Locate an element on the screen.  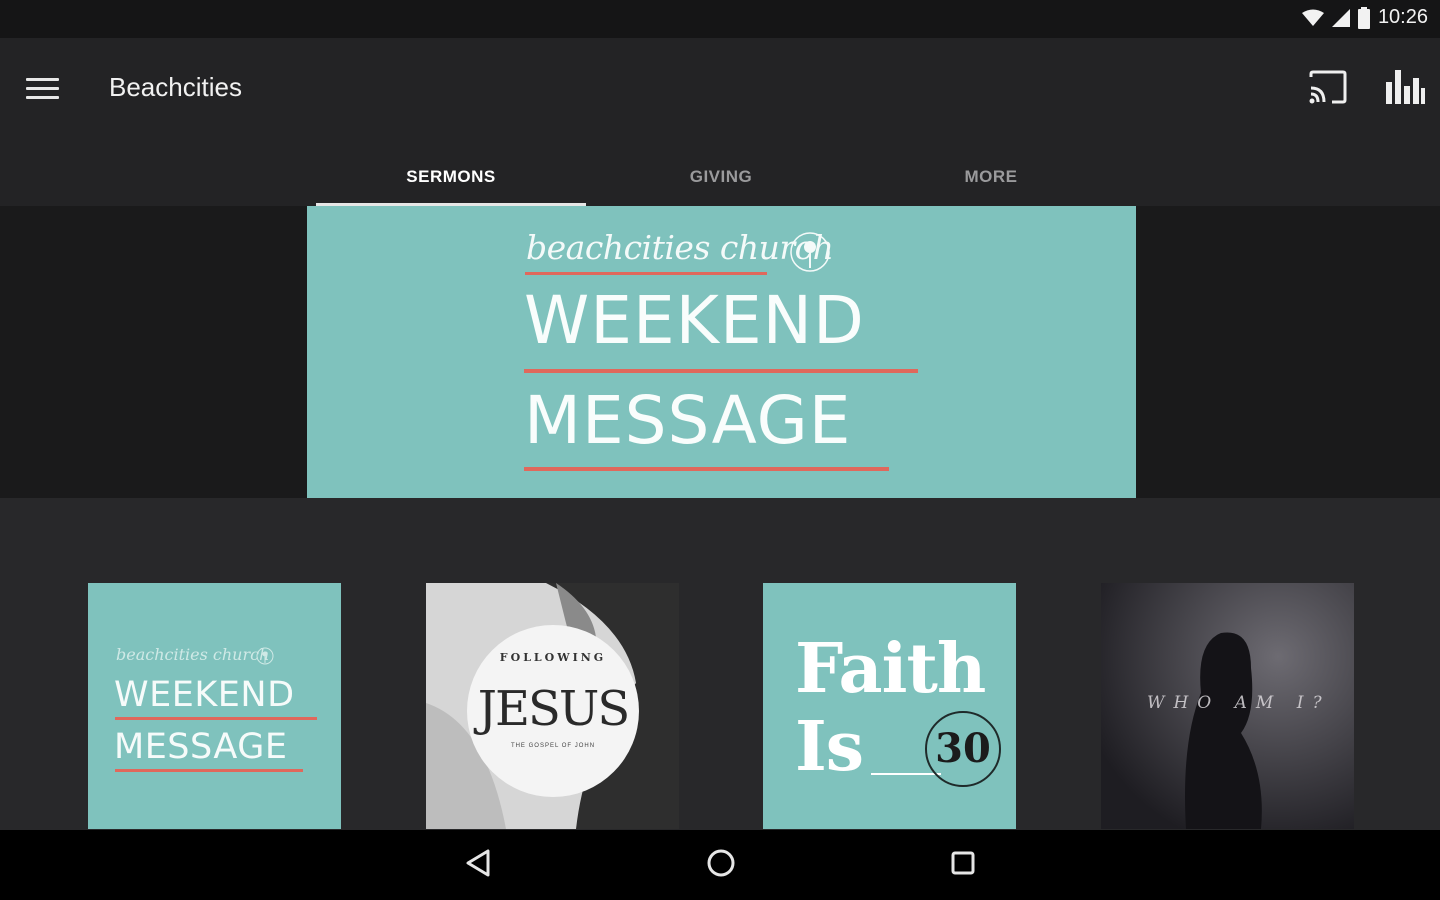
recent-apps-button is located at coordinates (963, 863).